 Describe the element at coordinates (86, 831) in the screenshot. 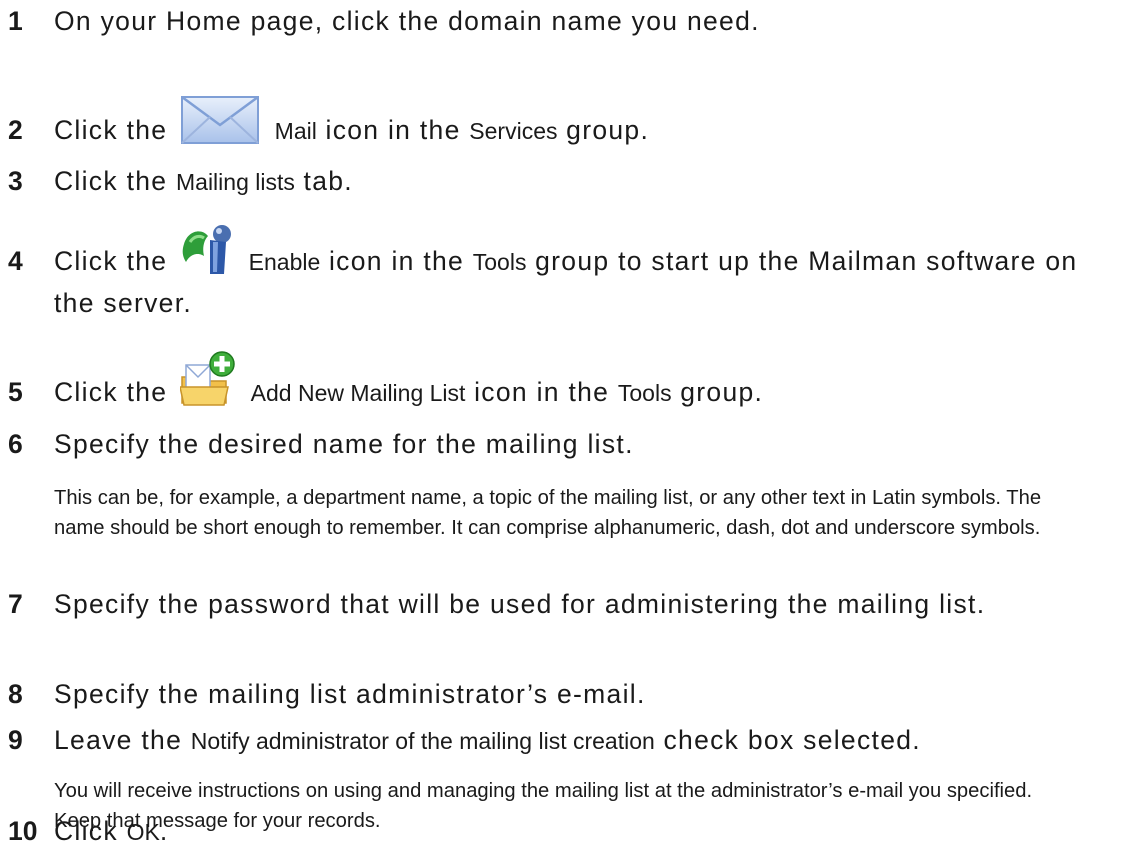

I see `step-text-pre: Click` at that location.